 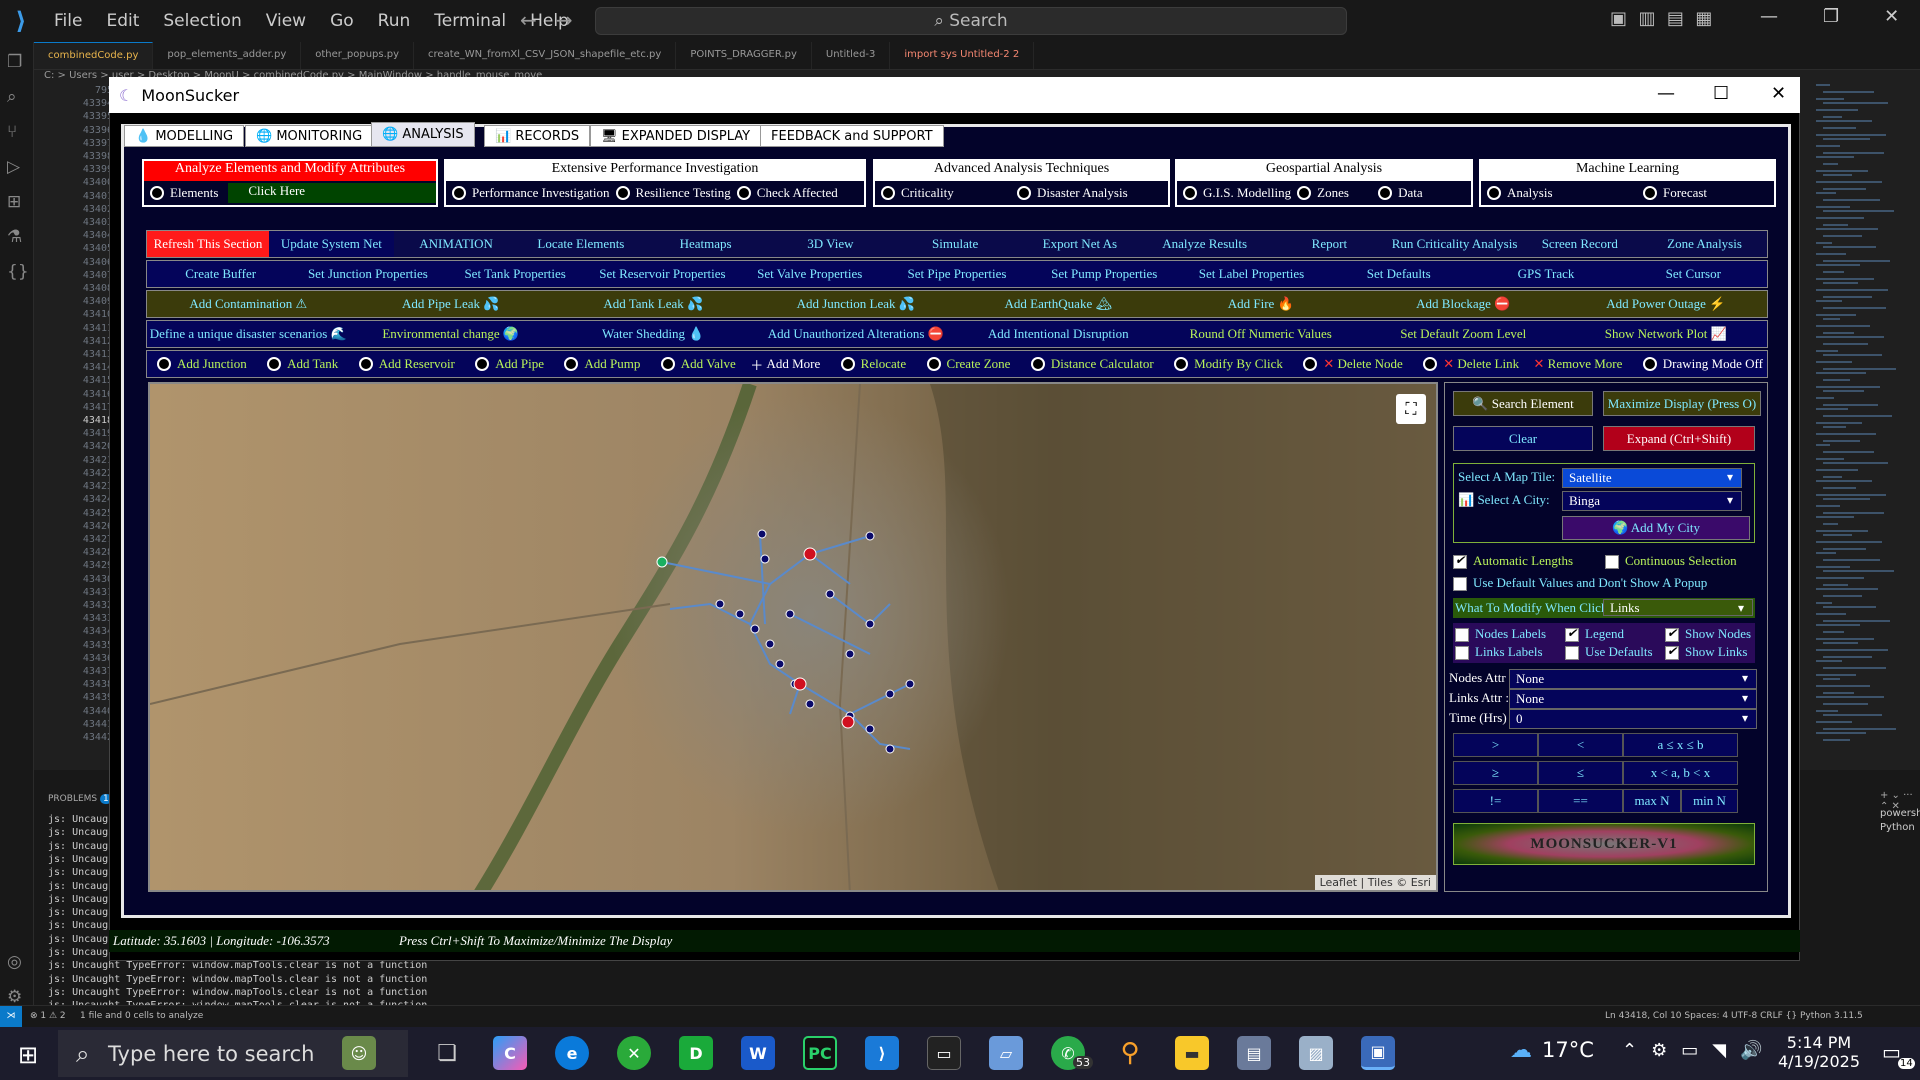 What do you see at coordinates (1578, 364) in the screenshot?
I see `remove-more-button: ✕ Remove More` at bounding box center [1578, 364].